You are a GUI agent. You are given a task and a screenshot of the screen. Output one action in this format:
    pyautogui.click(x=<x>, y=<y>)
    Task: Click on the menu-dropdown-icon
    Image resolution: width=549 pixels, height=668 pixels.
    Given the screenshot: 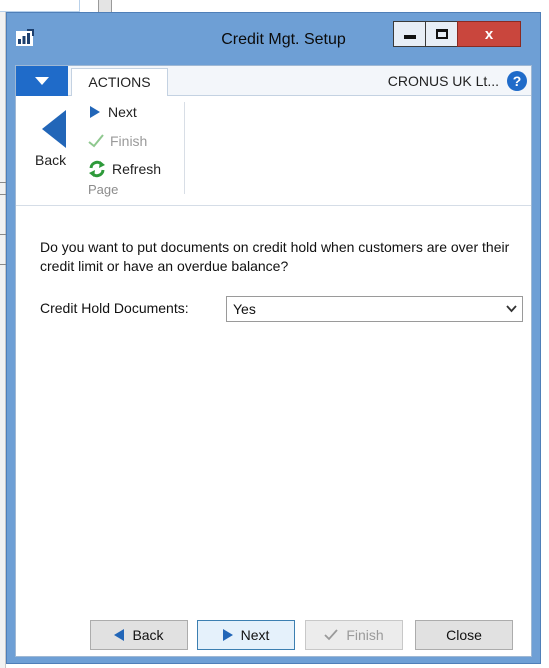 What is the action you would take?
    pyautogui.click(x=42, y=81)
    